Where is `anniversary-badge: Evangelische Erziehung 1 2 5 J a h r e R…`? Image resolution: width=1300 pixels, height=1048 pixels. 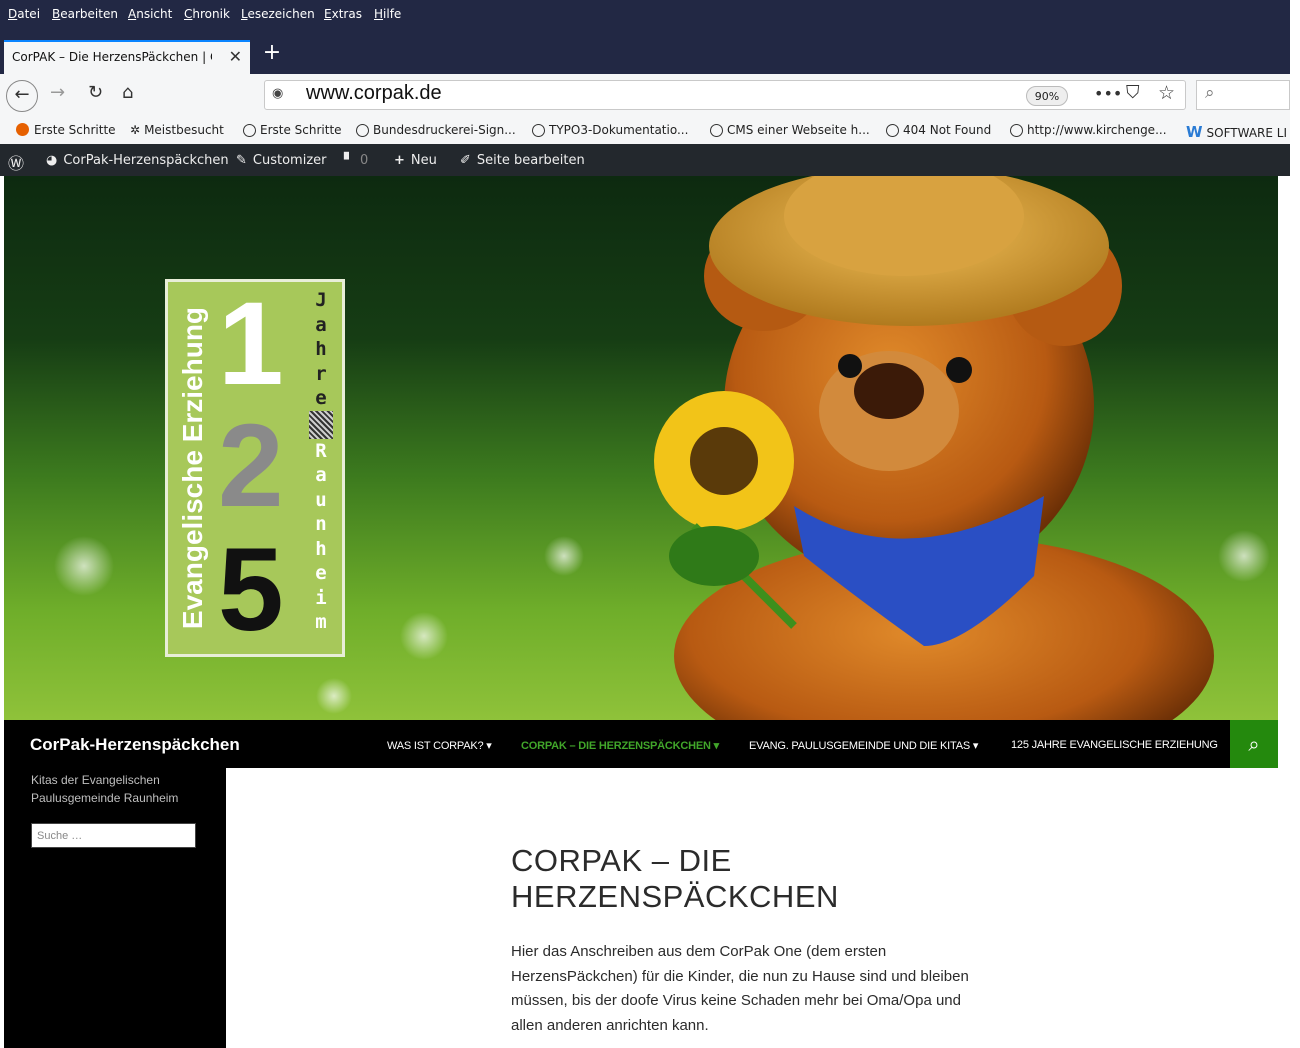
anniversary-badge: Evangelische Erziehung 1 2 5 J a h r e R… is located at coordinates (255, 467).